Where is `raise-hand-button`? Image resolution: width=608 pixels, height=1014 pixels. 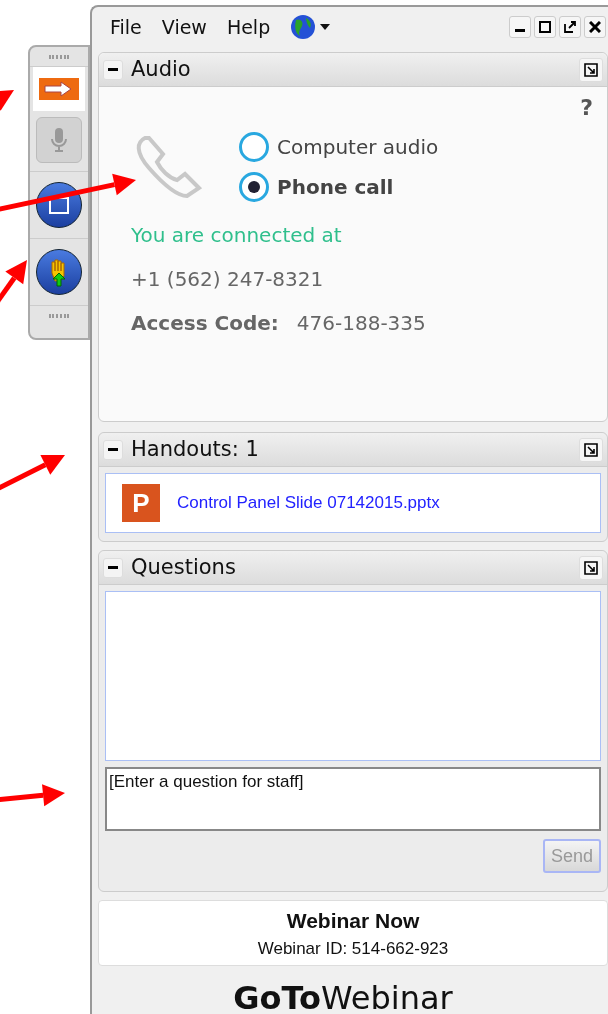 raise-hand-button is located at coordinates (59, 272).